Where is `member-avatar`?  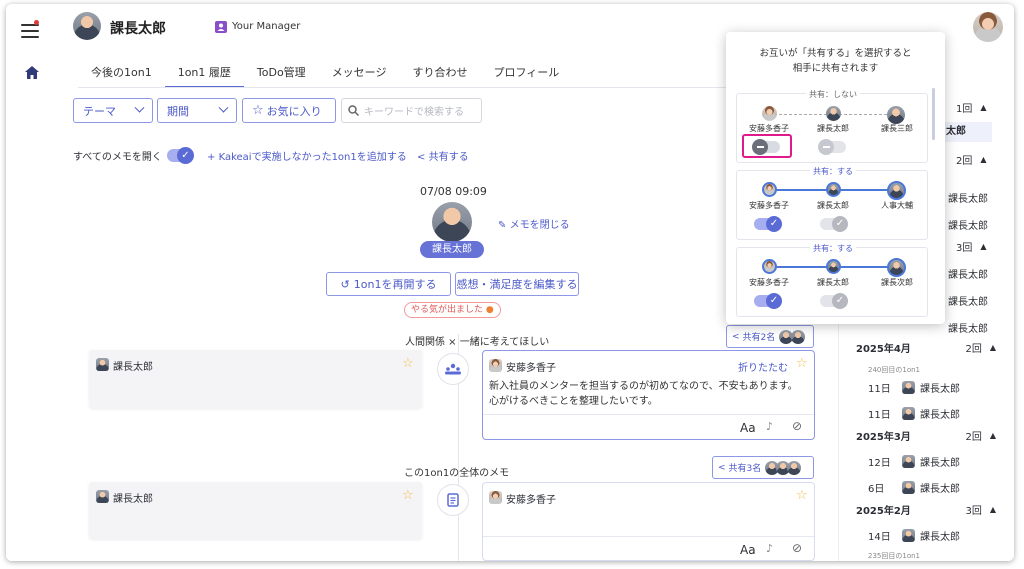
member-avatar is located at coordinates (833, 266).